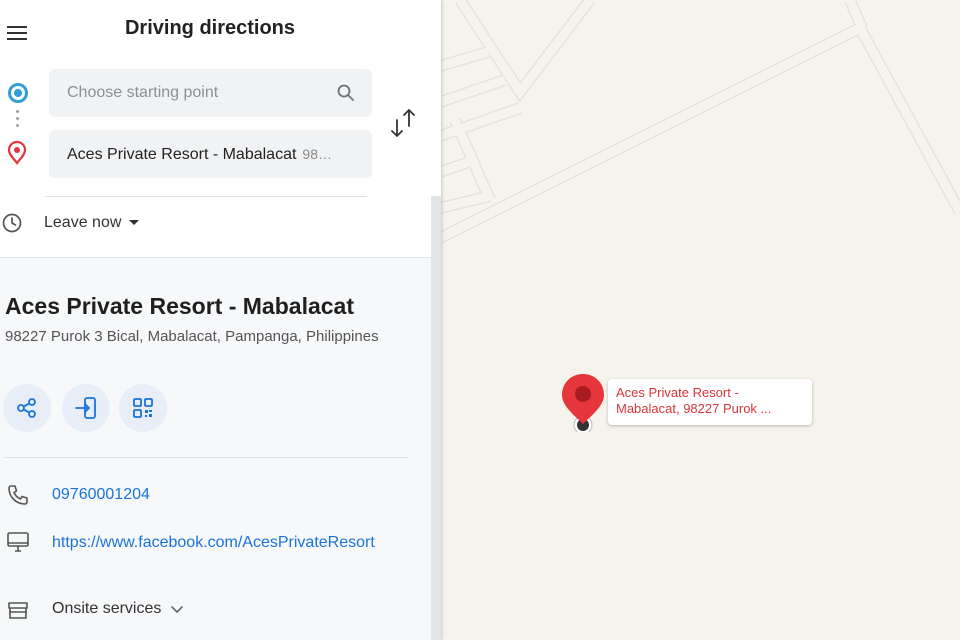 The width and height of the screenshot is (960, 640). I want to click on leave-time-label: Leave now, so click(83, 222).